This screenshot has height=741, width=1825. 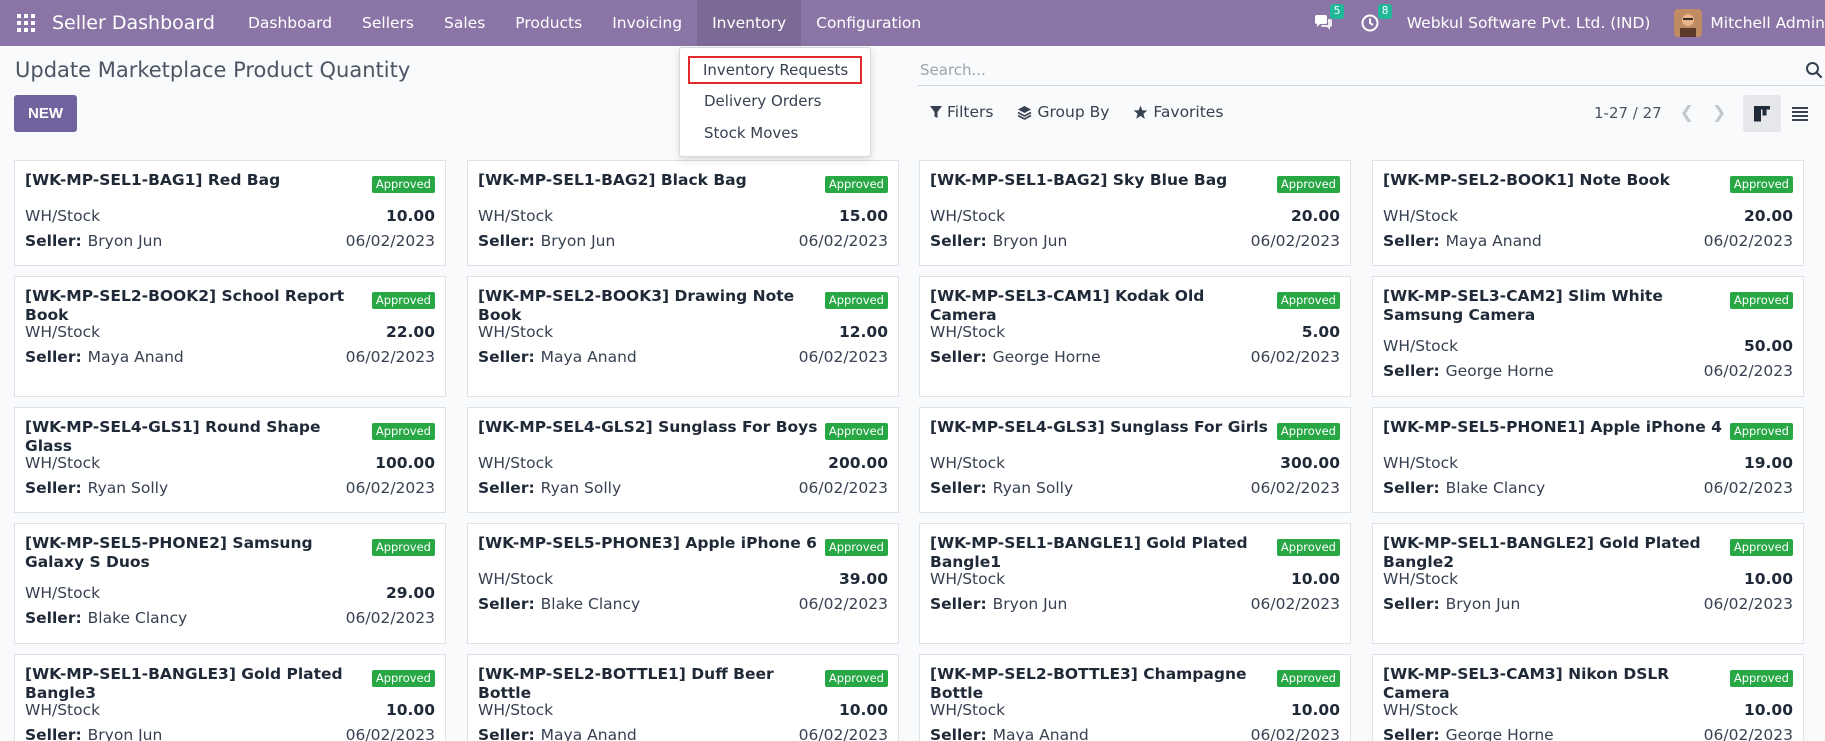 I want to click on card-seller: Blake Clancy, so click(x=590, y=604).